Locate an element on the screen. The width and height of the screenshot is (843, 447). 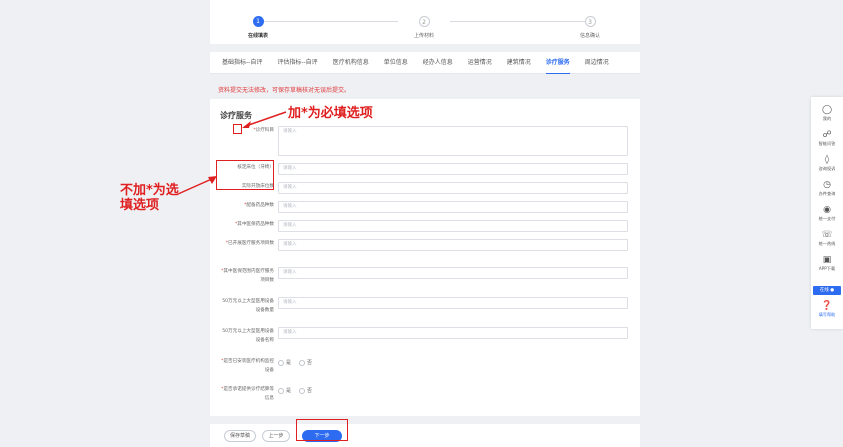
sidebar-item-app-download: ▣ APP下载 is located at coordinates (827, 263).